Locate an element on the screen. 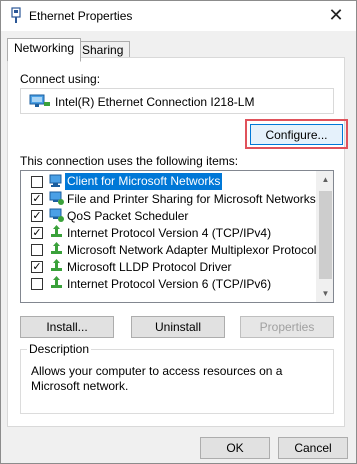  list-item: ✓ Microsoft LLDP Protocol Driver is located at coordinates (169, 266).